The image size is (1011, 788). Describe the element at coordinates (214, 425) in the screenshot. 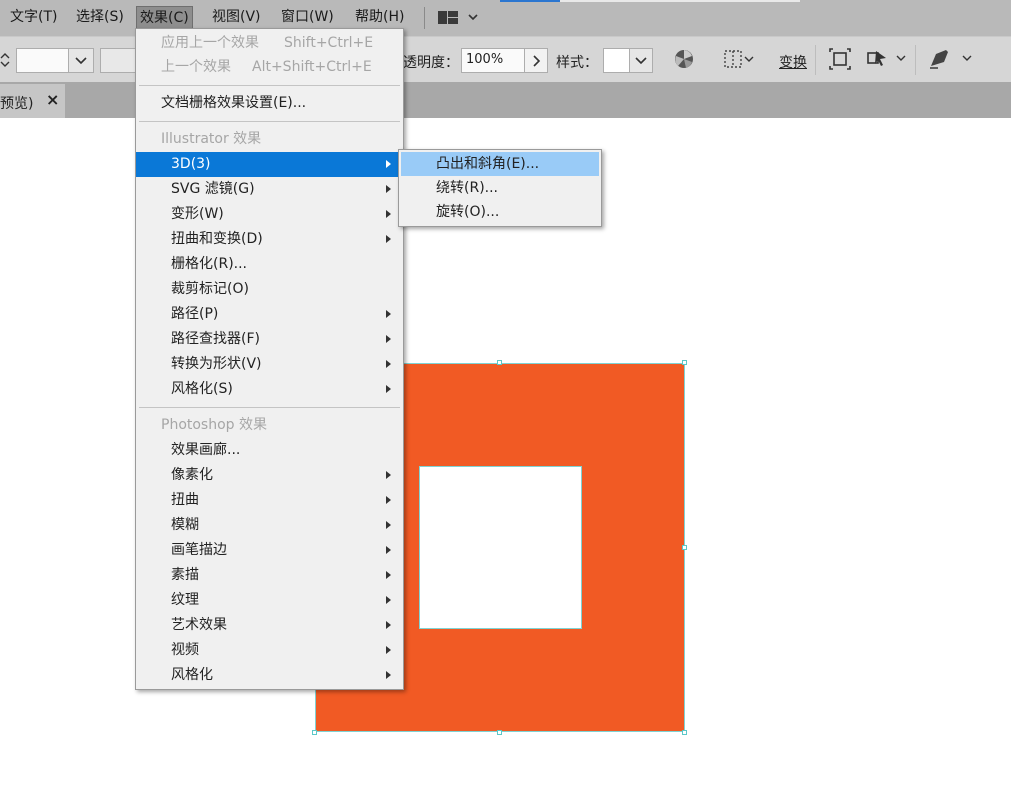

I see `menu-header-photoshop-effects: Photoshop 效果` at that location.